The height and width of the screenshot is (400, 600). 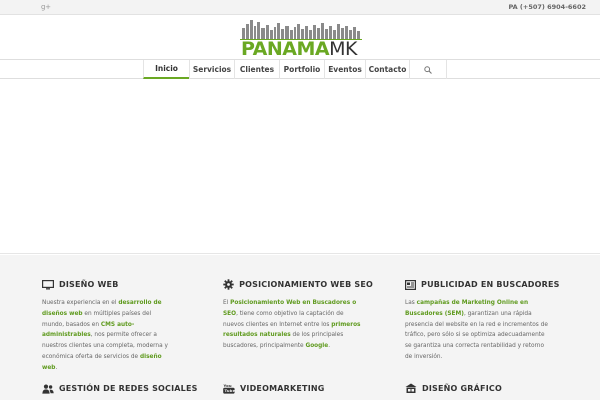 I want to click on nav-item-clientes: Clientes, so click(x=256, y=69).